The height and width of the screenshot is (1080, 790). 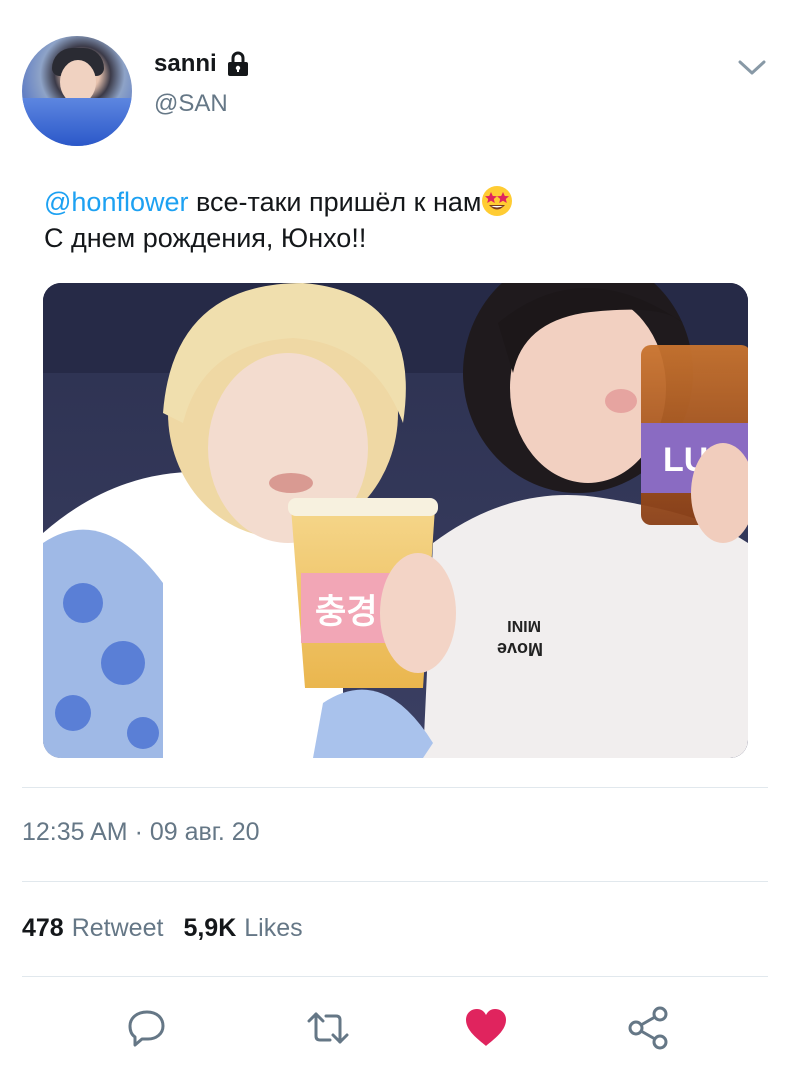 What do you see at coordinates (395, 787) in the screenshot?
I see `divider-top` at bounding box center [395, 787].